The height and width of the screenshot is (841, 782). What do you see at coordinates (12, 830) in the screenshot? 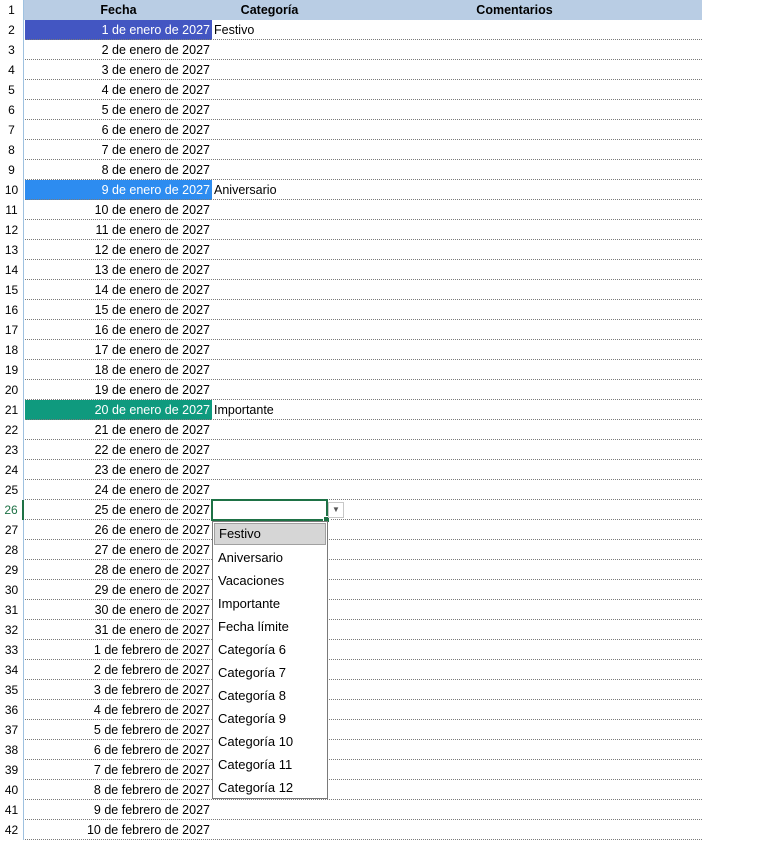
I see `row-number: 42` at bounding box center [12, 830].